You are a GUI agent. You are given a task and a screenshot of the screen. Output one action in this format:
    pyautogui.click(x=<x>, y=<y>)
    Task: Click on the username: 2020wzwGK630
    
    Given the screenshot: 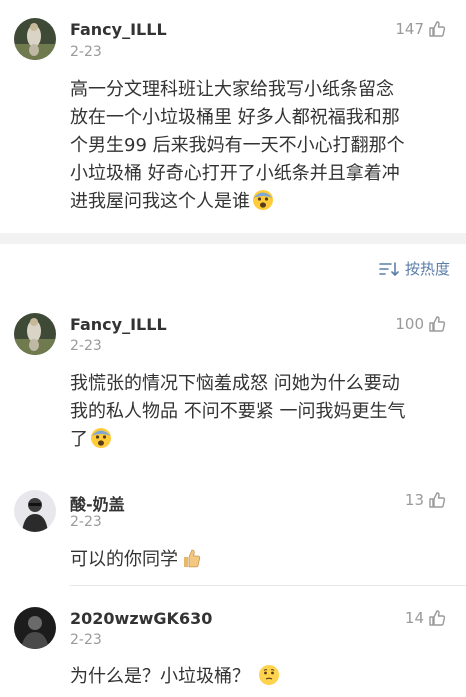 What is the action you would take?
    pyautogui.click(x=141, y=618)
    